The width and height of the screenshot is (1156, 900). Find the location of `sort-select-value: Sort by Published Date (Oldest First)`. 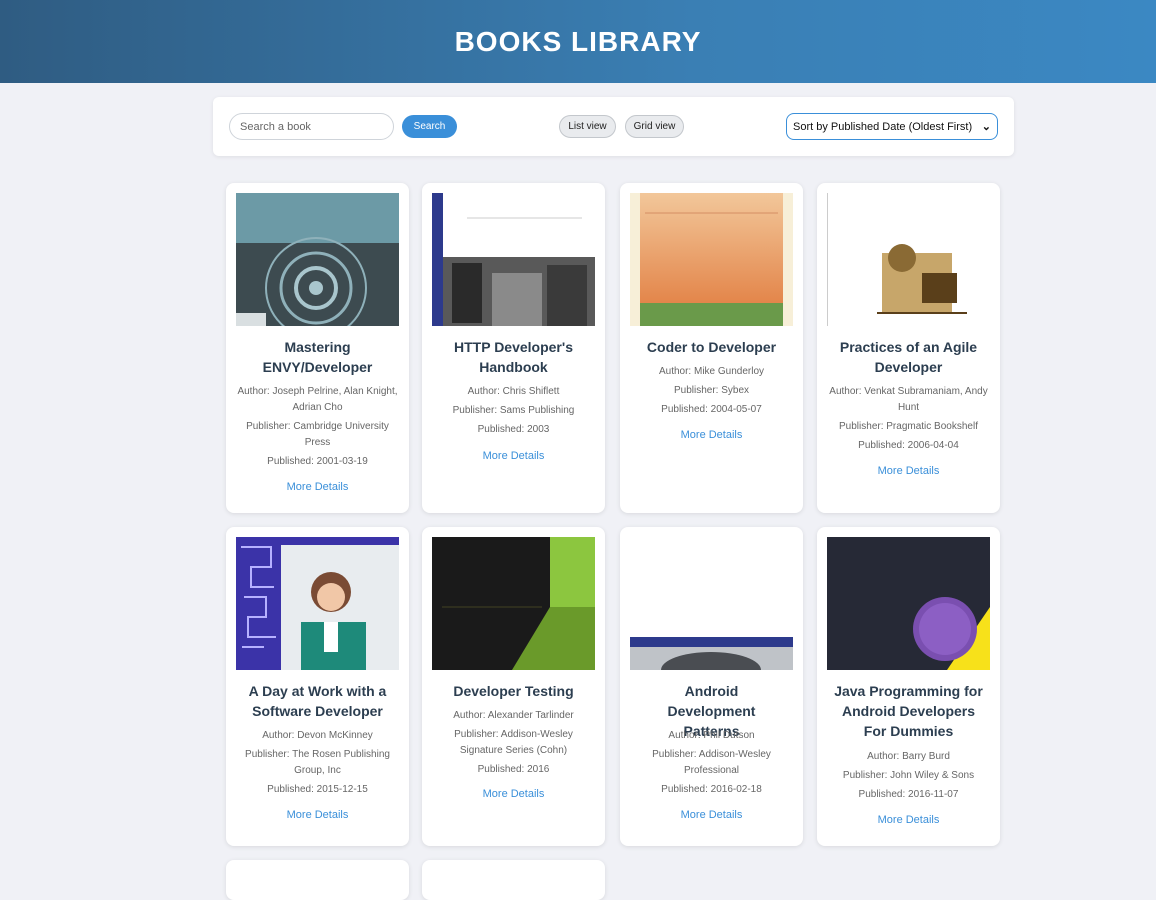

sort-select-value: Sort by Published Date (Oldest First) is located at coordinates (883, 126).